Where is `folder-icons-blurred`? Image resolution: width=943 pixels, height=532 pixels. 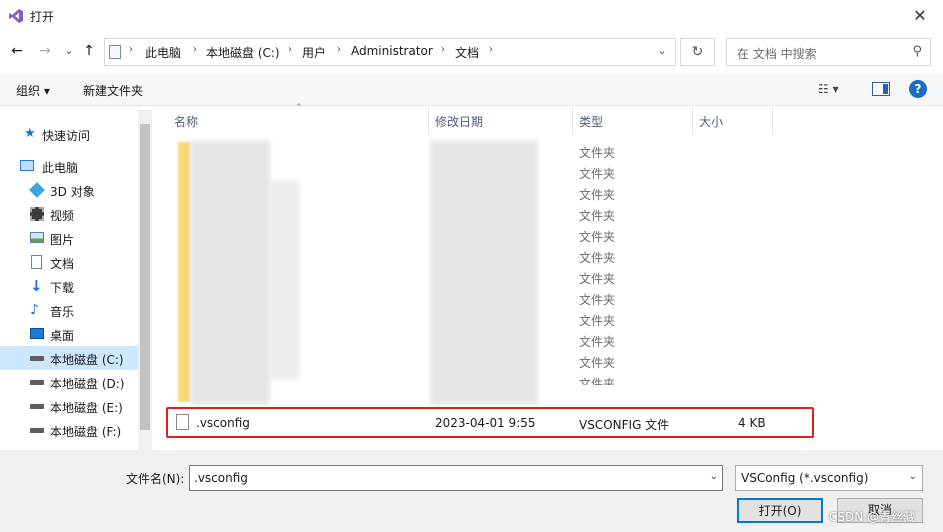
folder-icons-blurred is located at coordinates (184, 272).